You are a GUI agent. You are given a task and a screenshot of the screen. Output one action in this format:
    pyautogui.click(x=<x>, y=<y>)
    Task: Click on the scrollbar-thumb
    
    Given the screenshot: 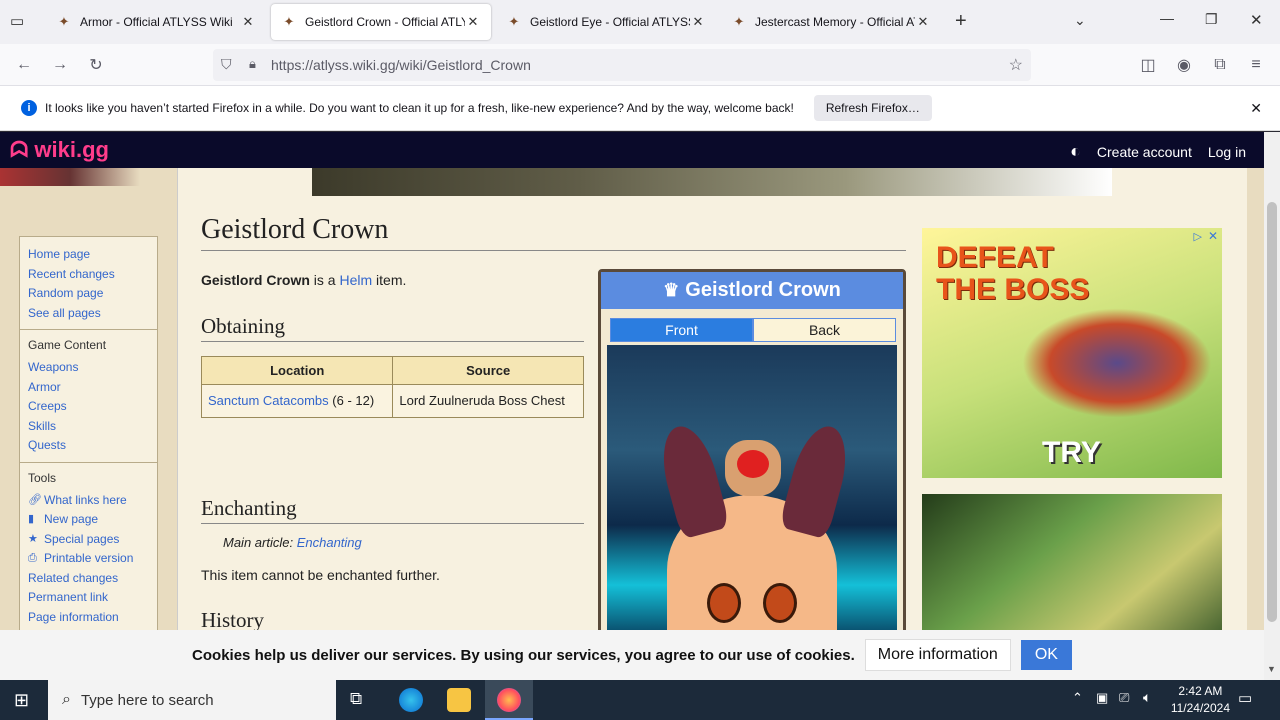 What is the action you would take?
    pyautogui.click(x=1272, y=412)
    